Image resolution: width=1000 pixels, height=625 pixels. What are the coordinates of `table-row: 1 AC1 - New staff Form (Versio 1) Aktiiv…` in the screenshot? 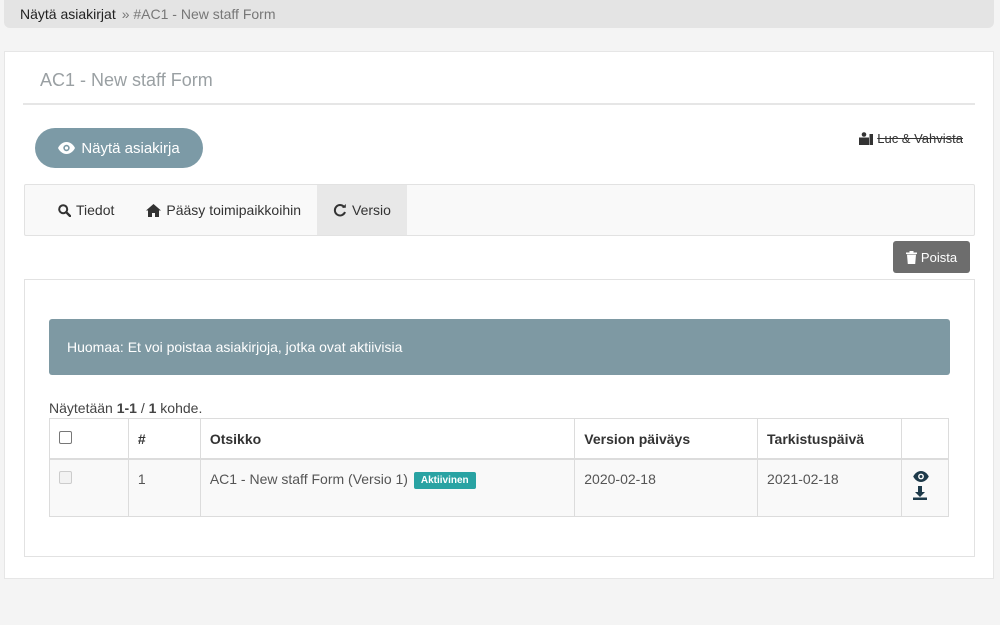 It's located at (499, 487).